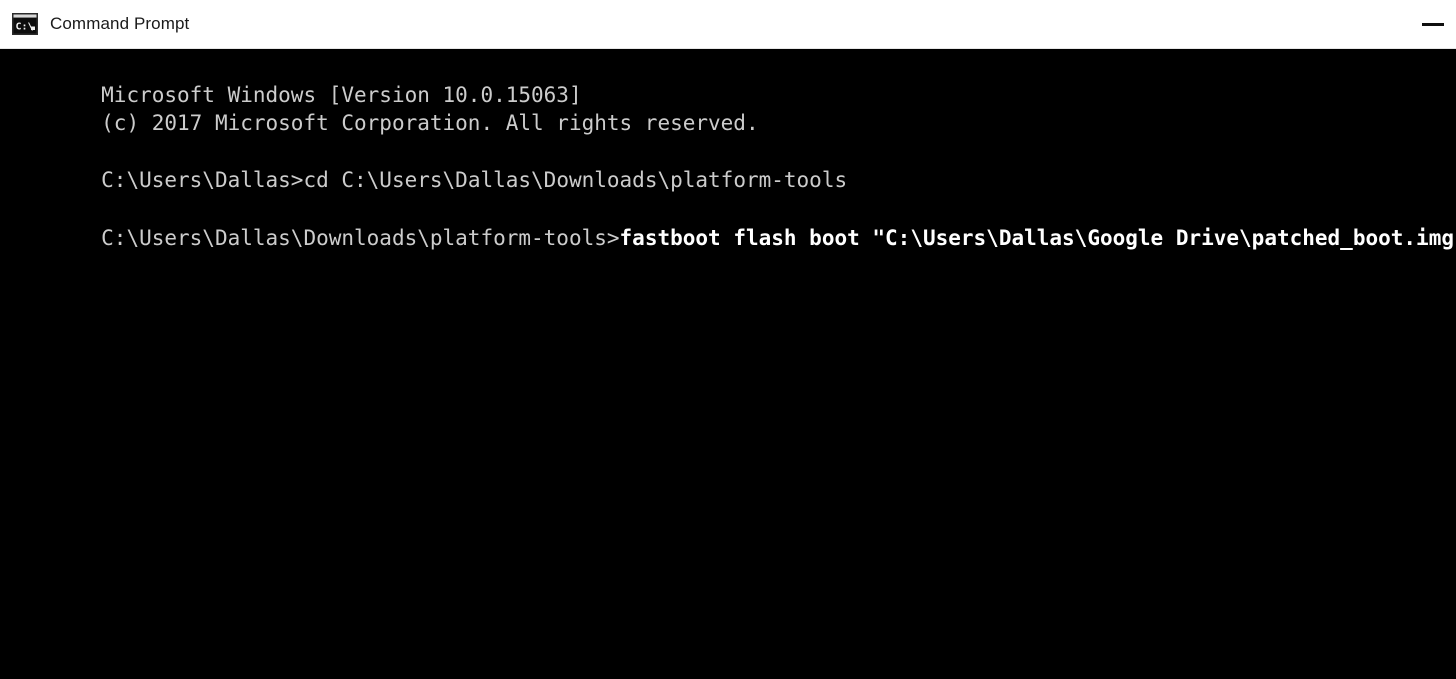 The height and width of the screenshot is (679, 1456). I want to click on window-controls, so click(1433, 24).